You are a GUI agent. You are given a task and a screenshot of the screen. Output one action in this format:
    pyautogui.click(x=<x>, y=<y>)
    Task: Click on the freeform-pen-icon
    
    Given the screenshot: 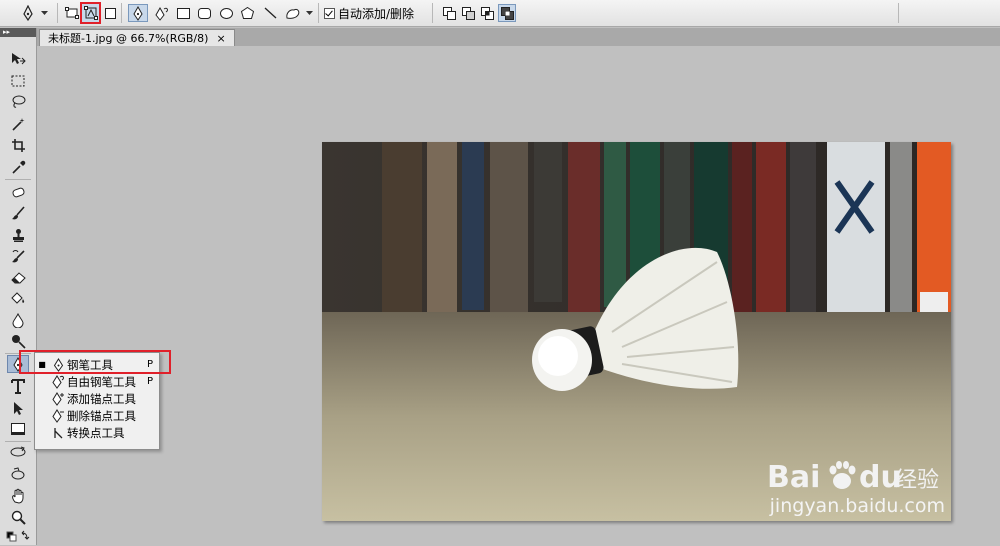 What is the action you would take?
    pyautogui.click(x=58, y=381)
    